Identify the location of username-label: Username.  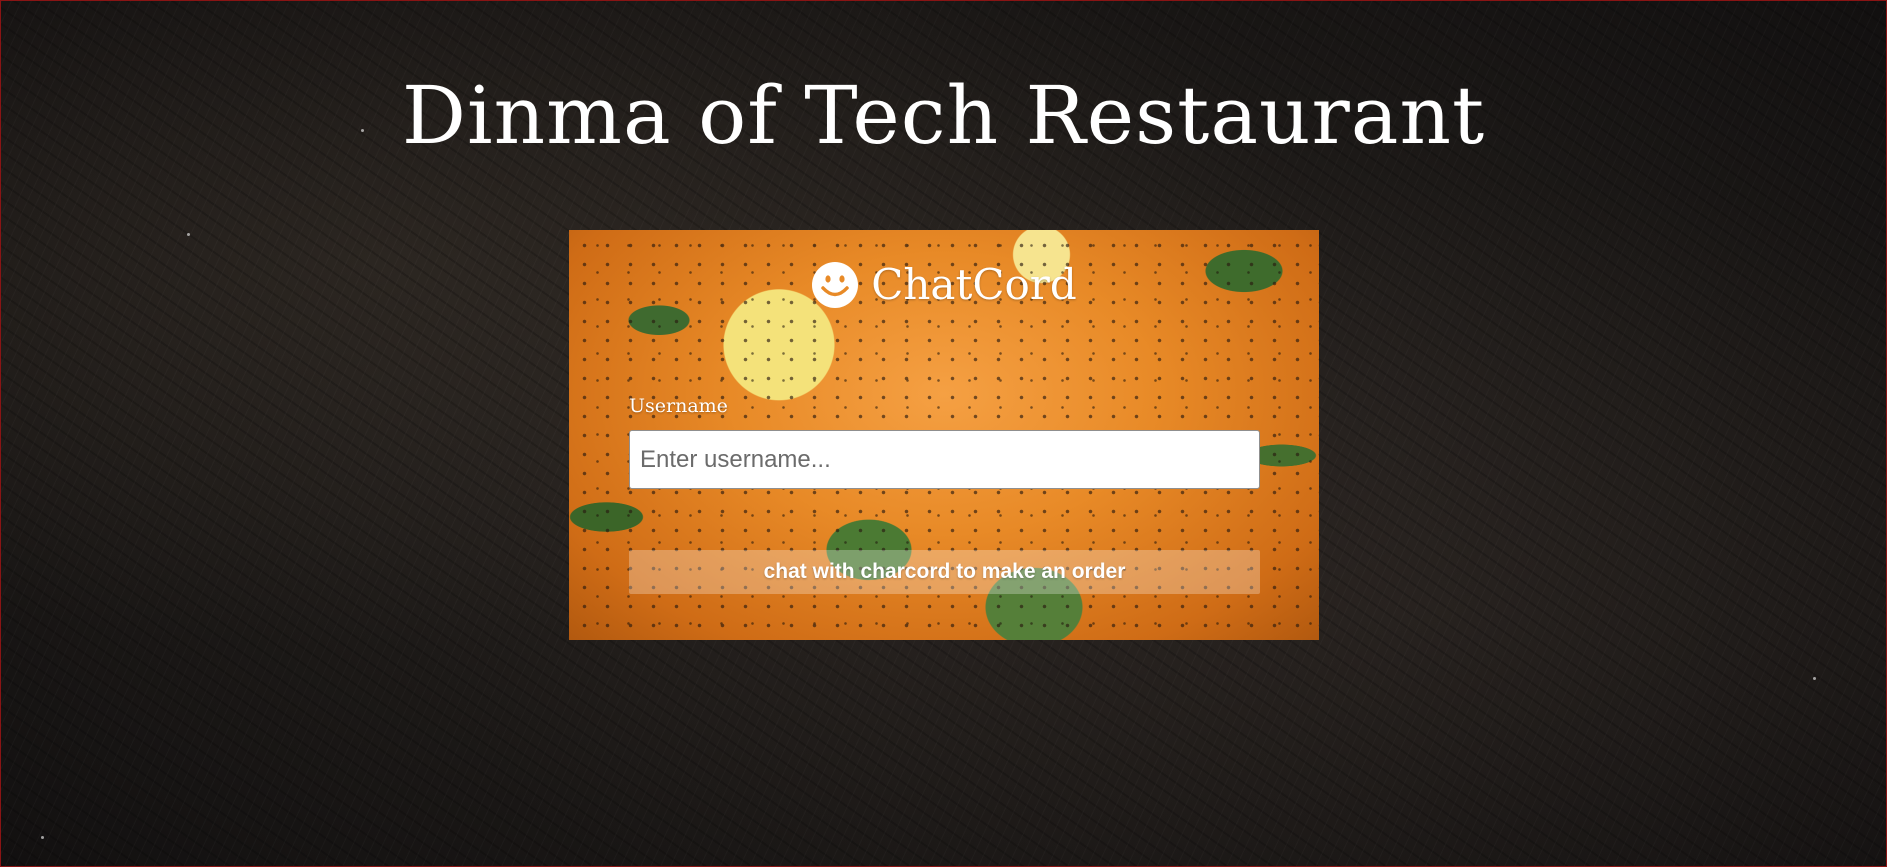
(678, 406).